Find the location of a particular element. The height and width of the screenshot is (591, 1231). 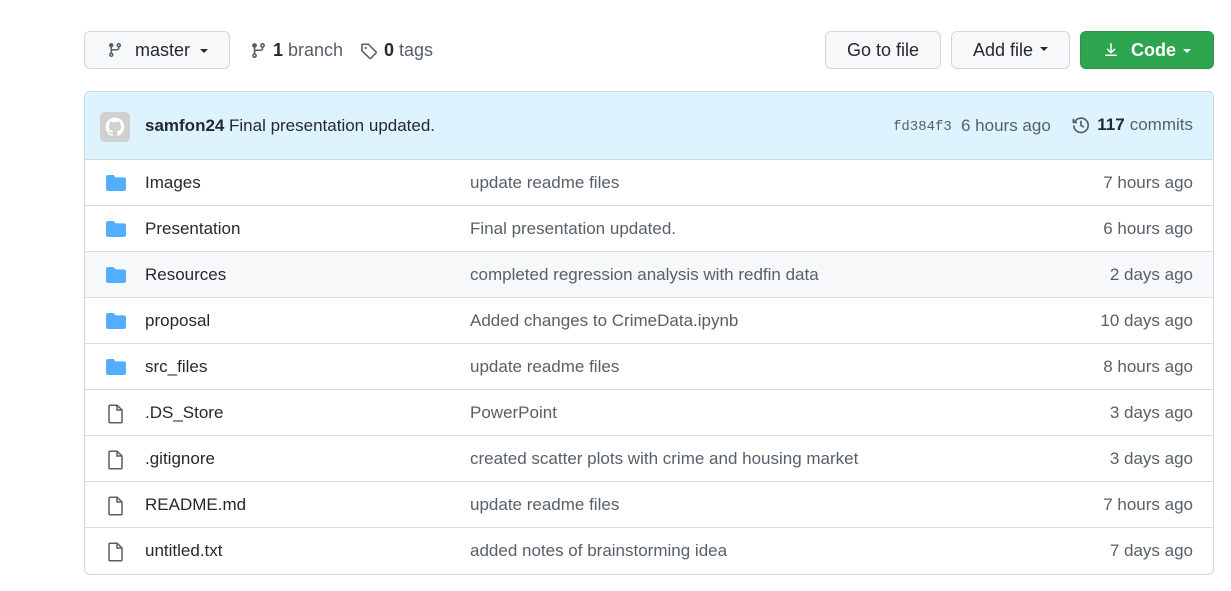

branches-count: 1 is located at coordinates (278, 50).